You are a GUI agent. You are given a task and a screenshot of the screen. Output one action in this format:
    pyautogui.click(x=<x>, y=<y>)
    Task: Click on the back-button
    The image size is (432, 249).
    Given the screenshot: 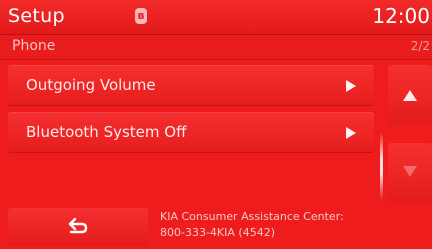 What is the action you would take?
    pyautogui.click(x=78, y=227)
    